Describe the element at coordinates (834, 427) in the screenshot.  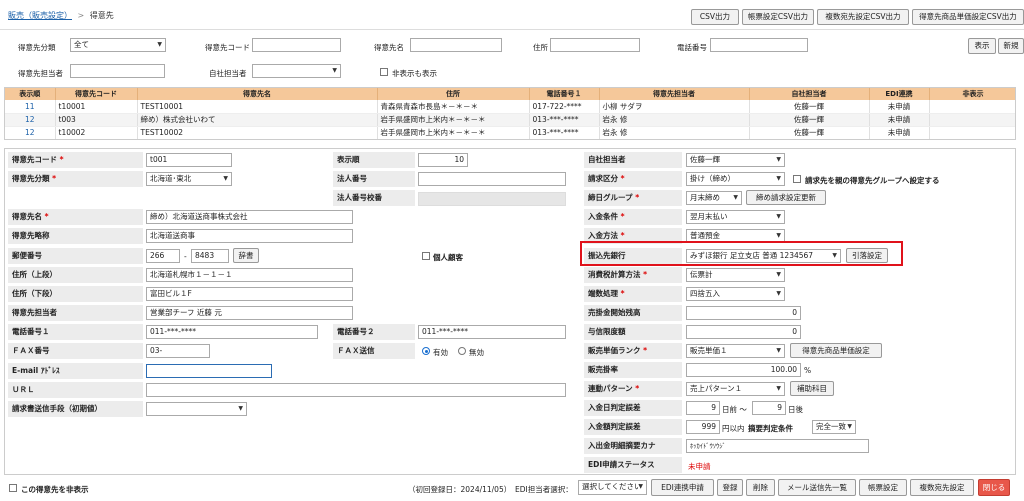
I see `summary-cond-select: 完全一致 ▼` at that location.